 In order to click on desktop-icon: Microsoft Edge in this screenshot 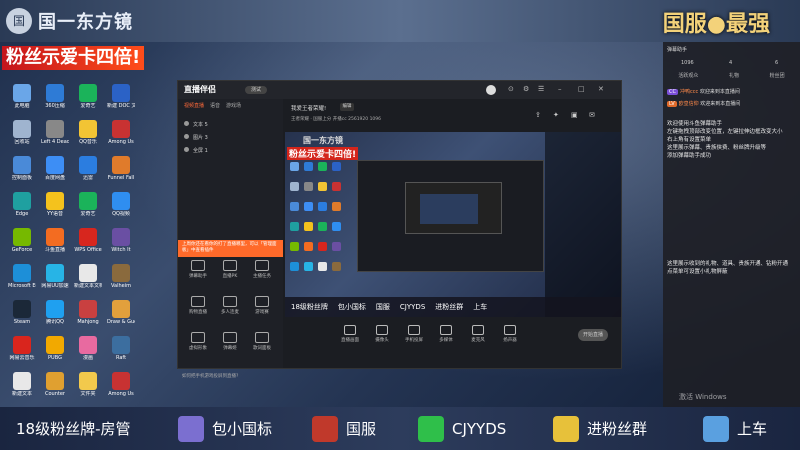, I will do `click(22, 276)`.